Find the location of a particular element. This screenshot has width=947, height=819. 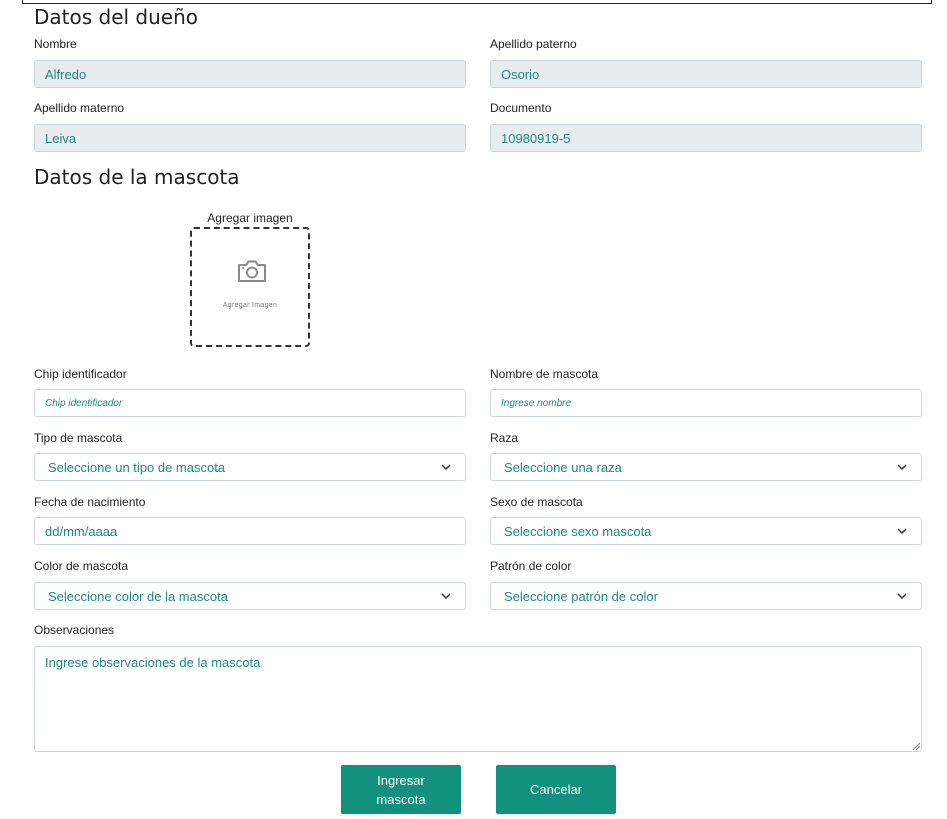

tipo-label: Tipo de mascota is located at coordinates (78, 438).